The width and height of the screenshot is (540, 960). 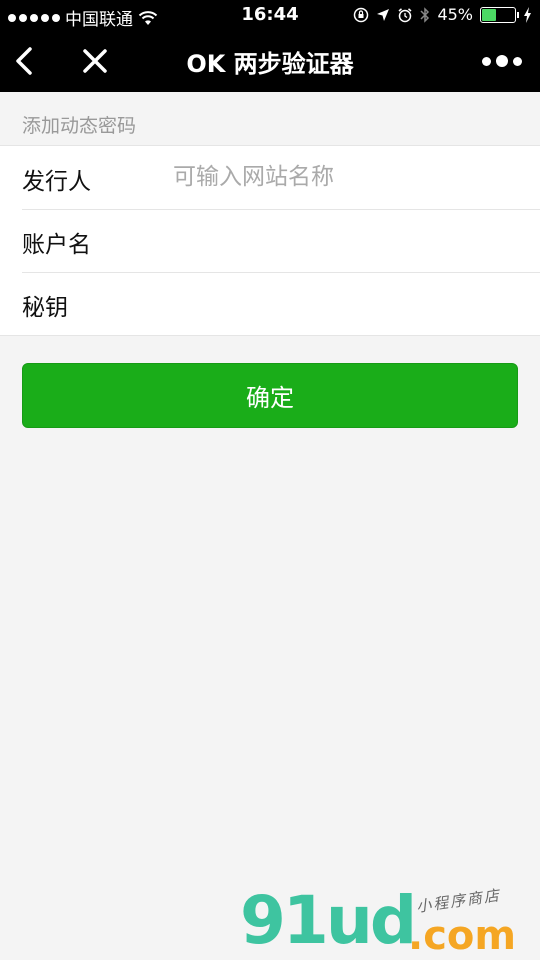 I want to click on secret-key-row: 秘钥, so click(x=270, y=303).